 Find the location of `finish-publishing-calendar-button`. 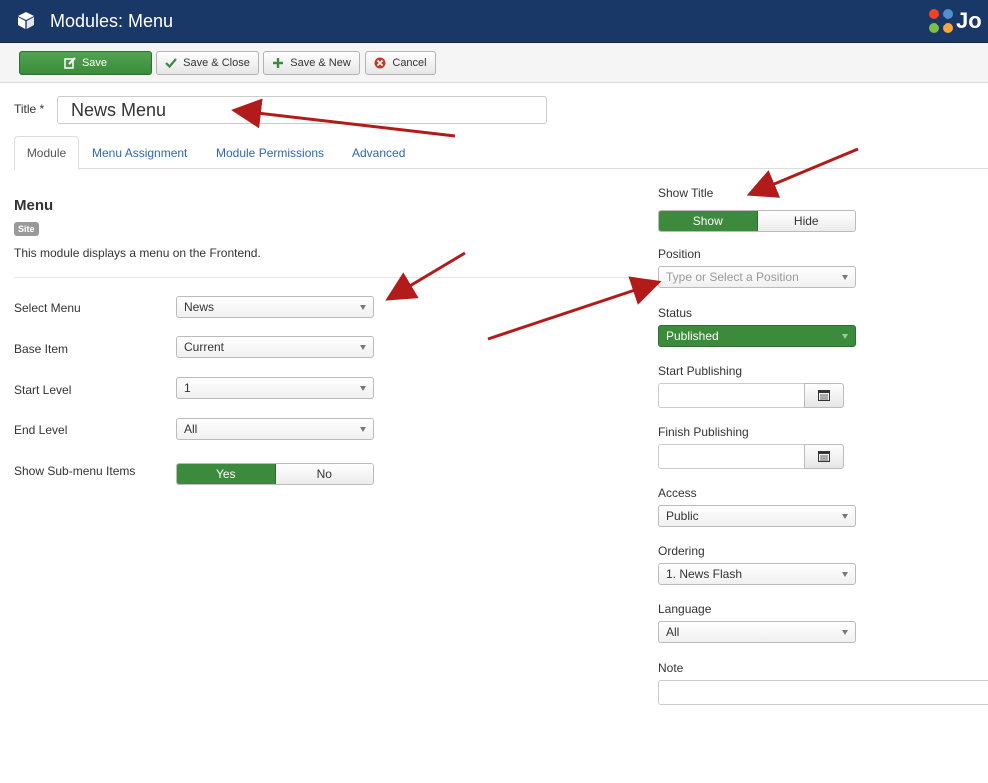

finish-publishing-calendar-button is located at coordinates (824, 456).